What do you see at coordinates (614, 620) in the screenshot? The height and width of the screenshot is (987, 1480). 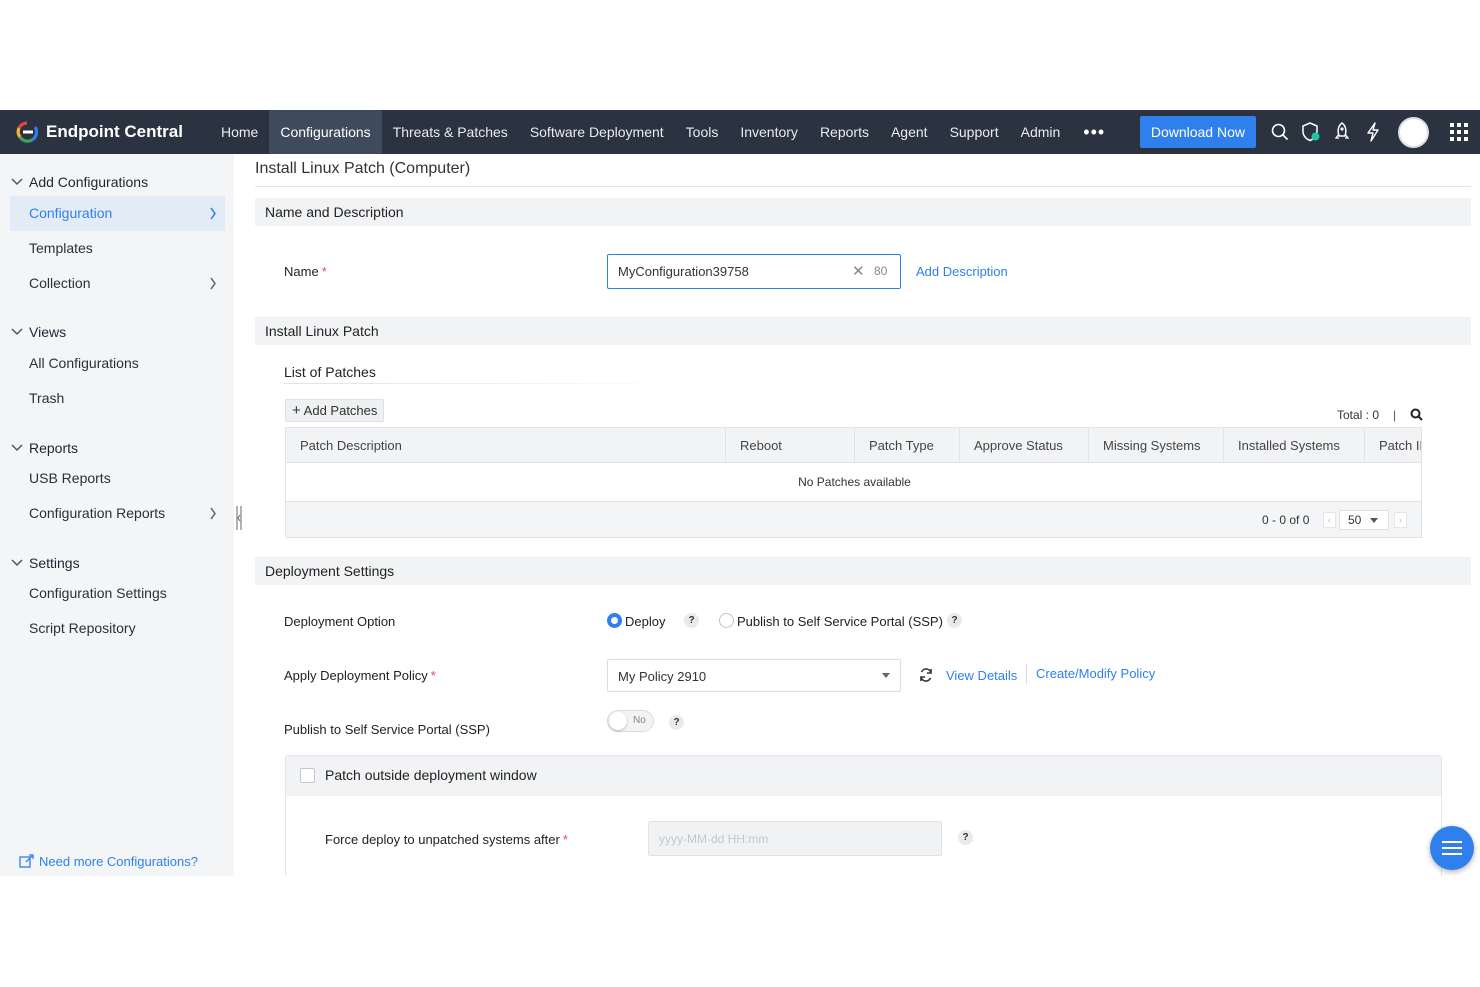 I see `deploy-radio` at bounding box center [614, 620].